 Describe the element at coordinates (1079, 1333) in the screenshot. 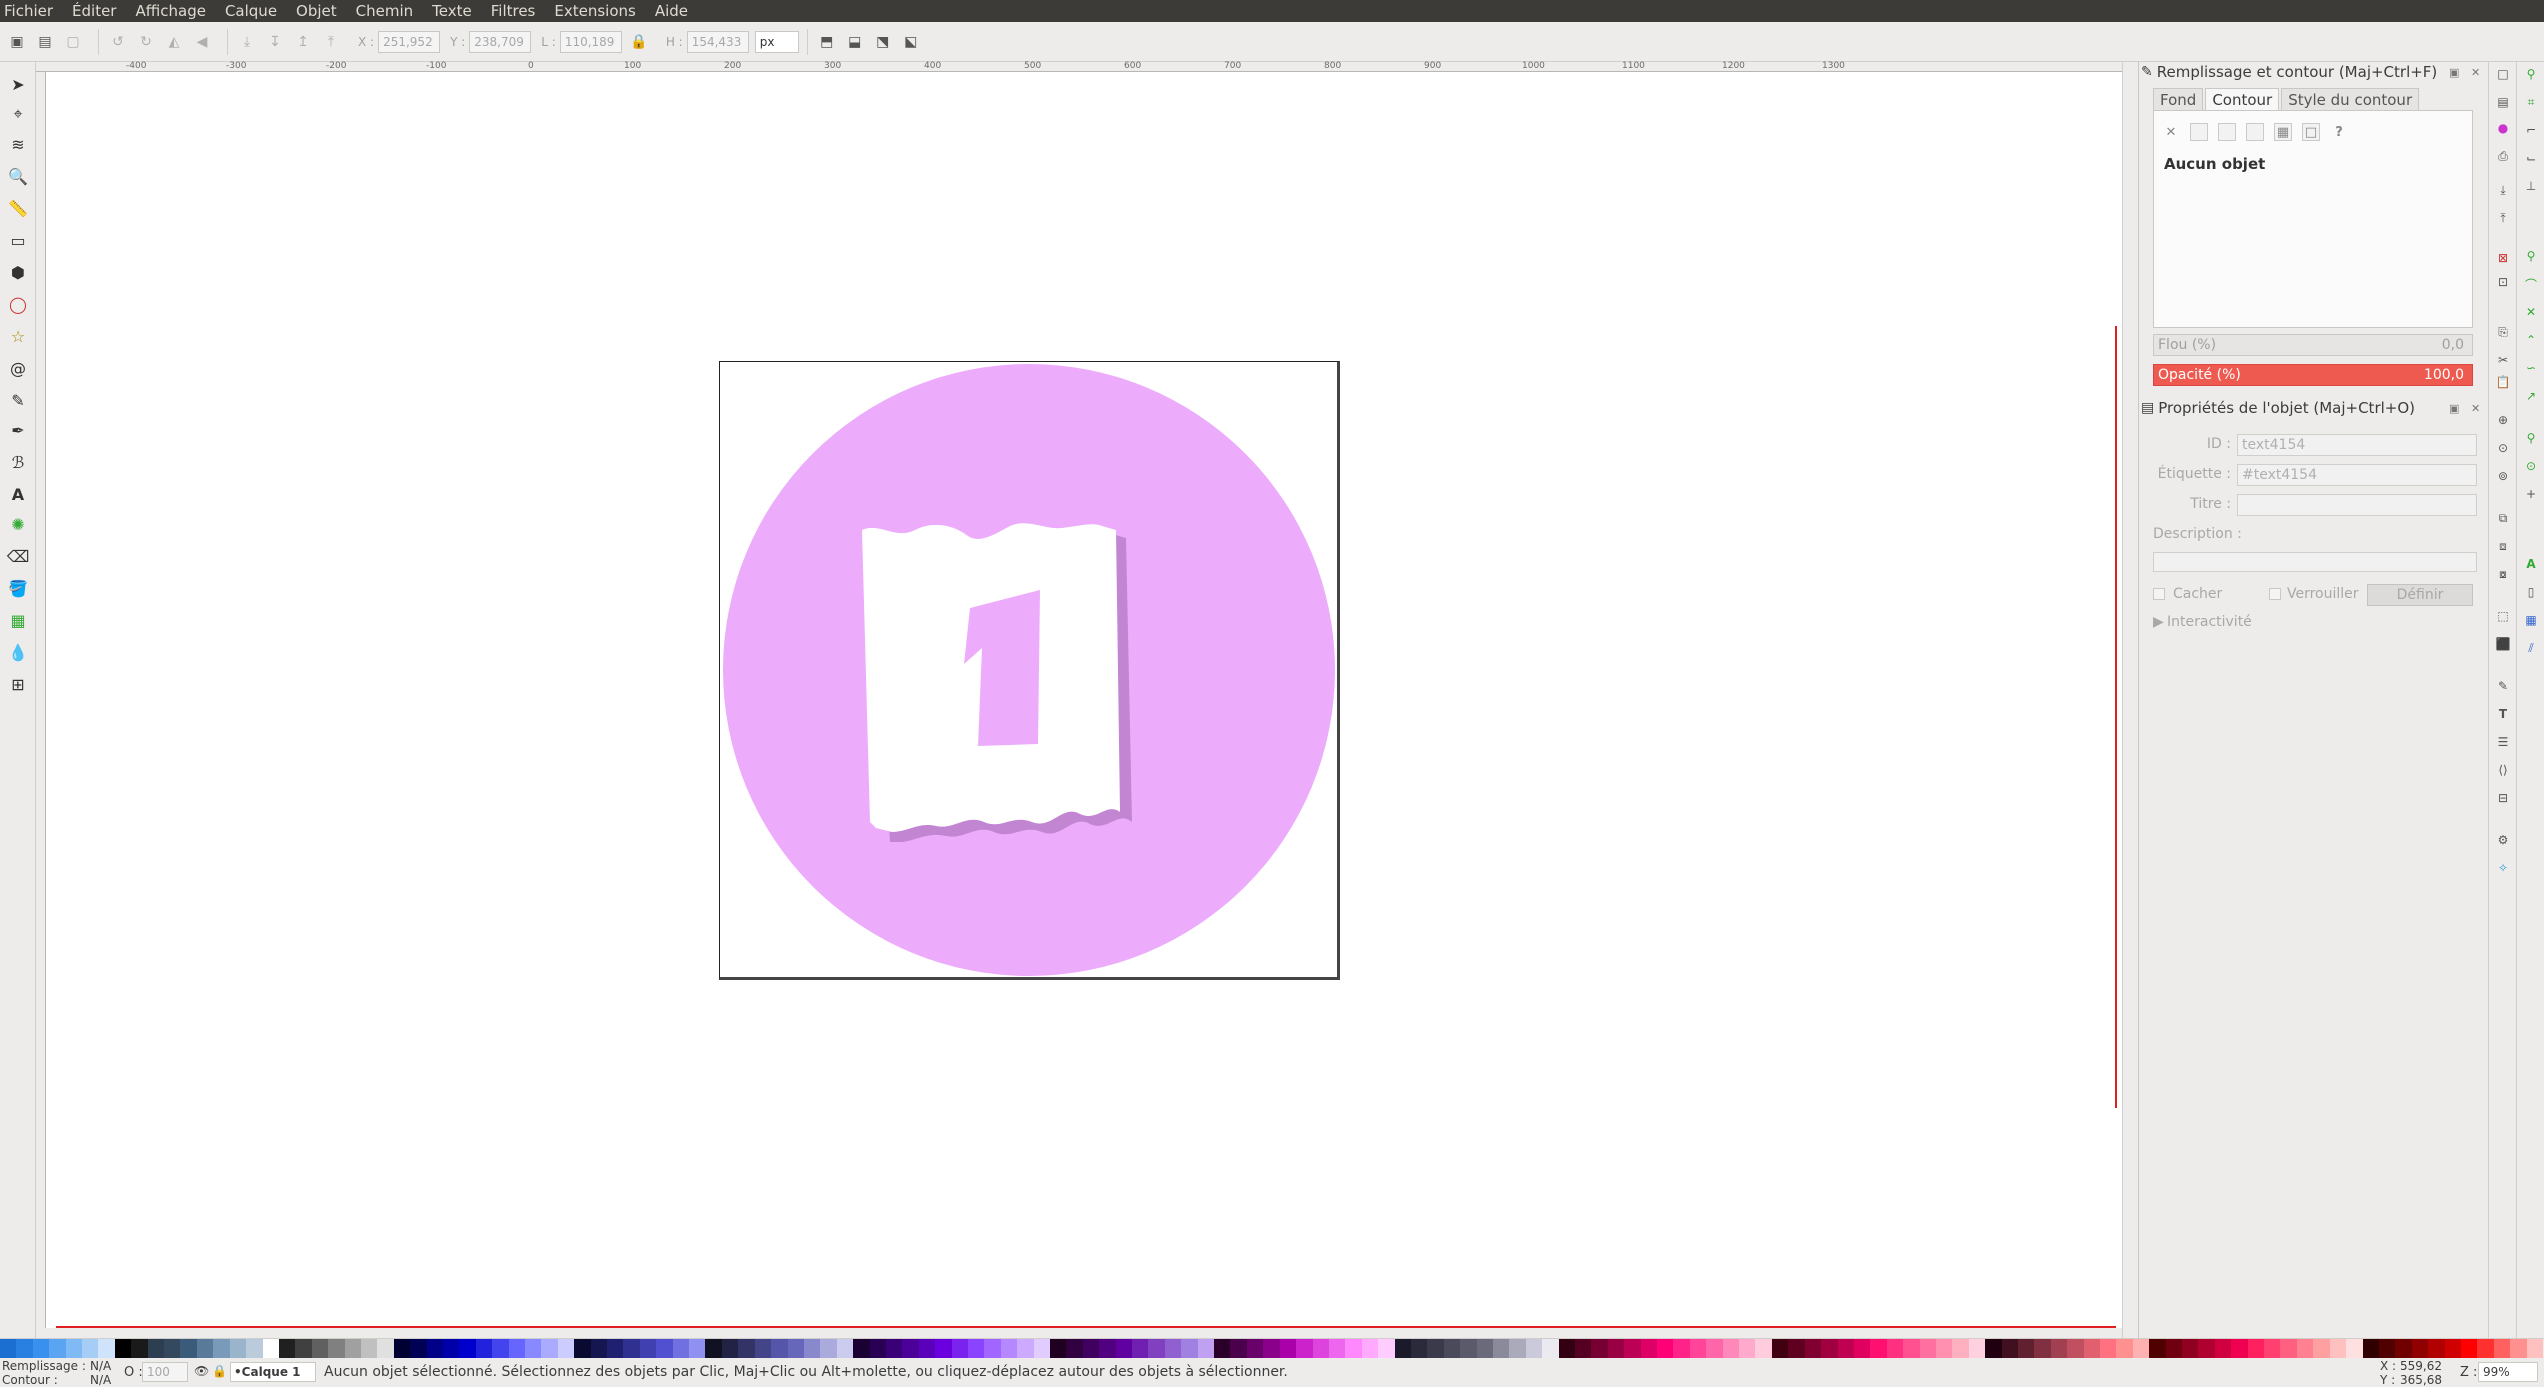

I see `horizontal-scrollbar` at that location.